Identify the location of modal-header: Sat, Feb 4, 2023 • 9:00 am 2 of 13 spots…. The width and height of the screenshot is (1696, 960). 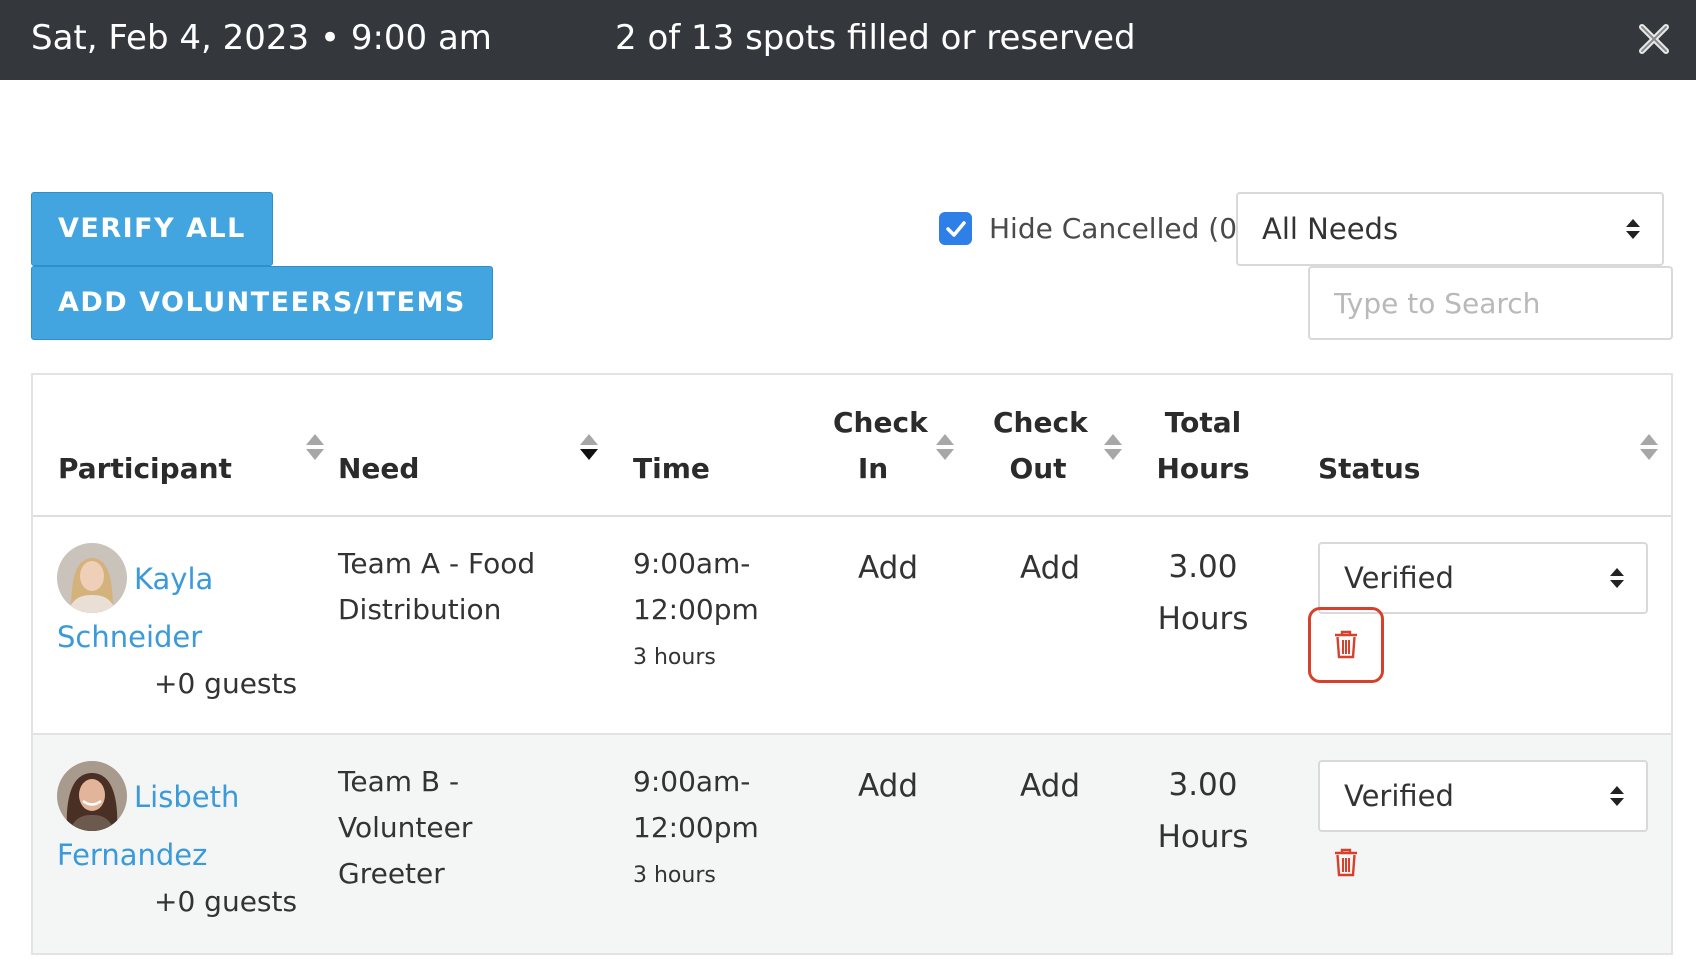
(848, 40).